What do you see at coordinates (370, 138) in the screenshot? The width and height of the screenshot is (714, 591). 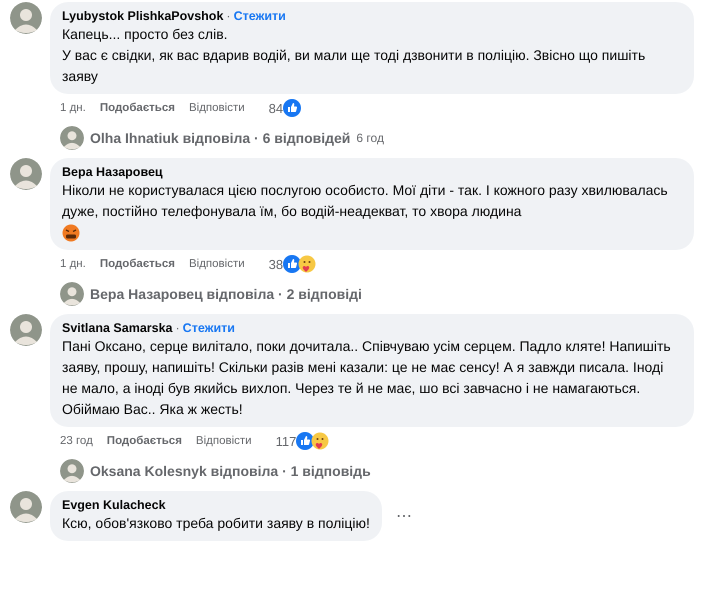 I see `reply-time: 6 год` at bounding box center [370, 138].